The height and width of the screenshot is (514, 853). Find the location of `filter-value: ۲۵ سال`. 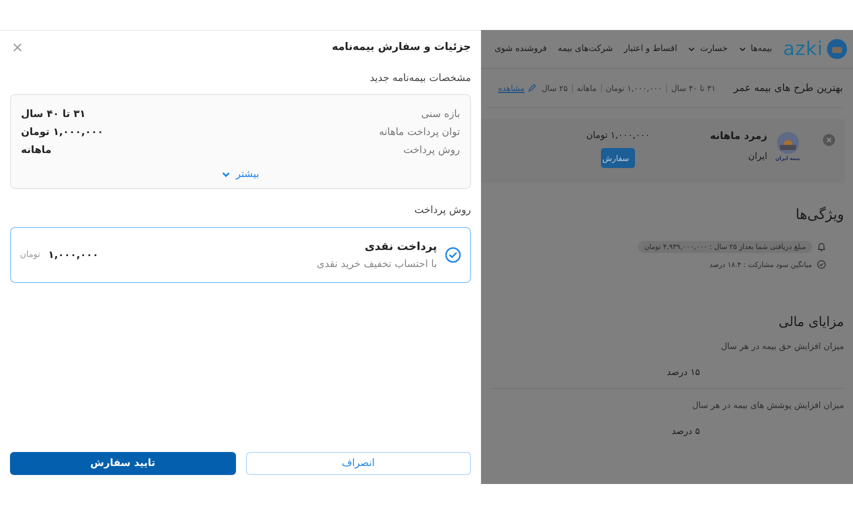

filter-value: ۲۵ سال is located at coordinates (555, 88).